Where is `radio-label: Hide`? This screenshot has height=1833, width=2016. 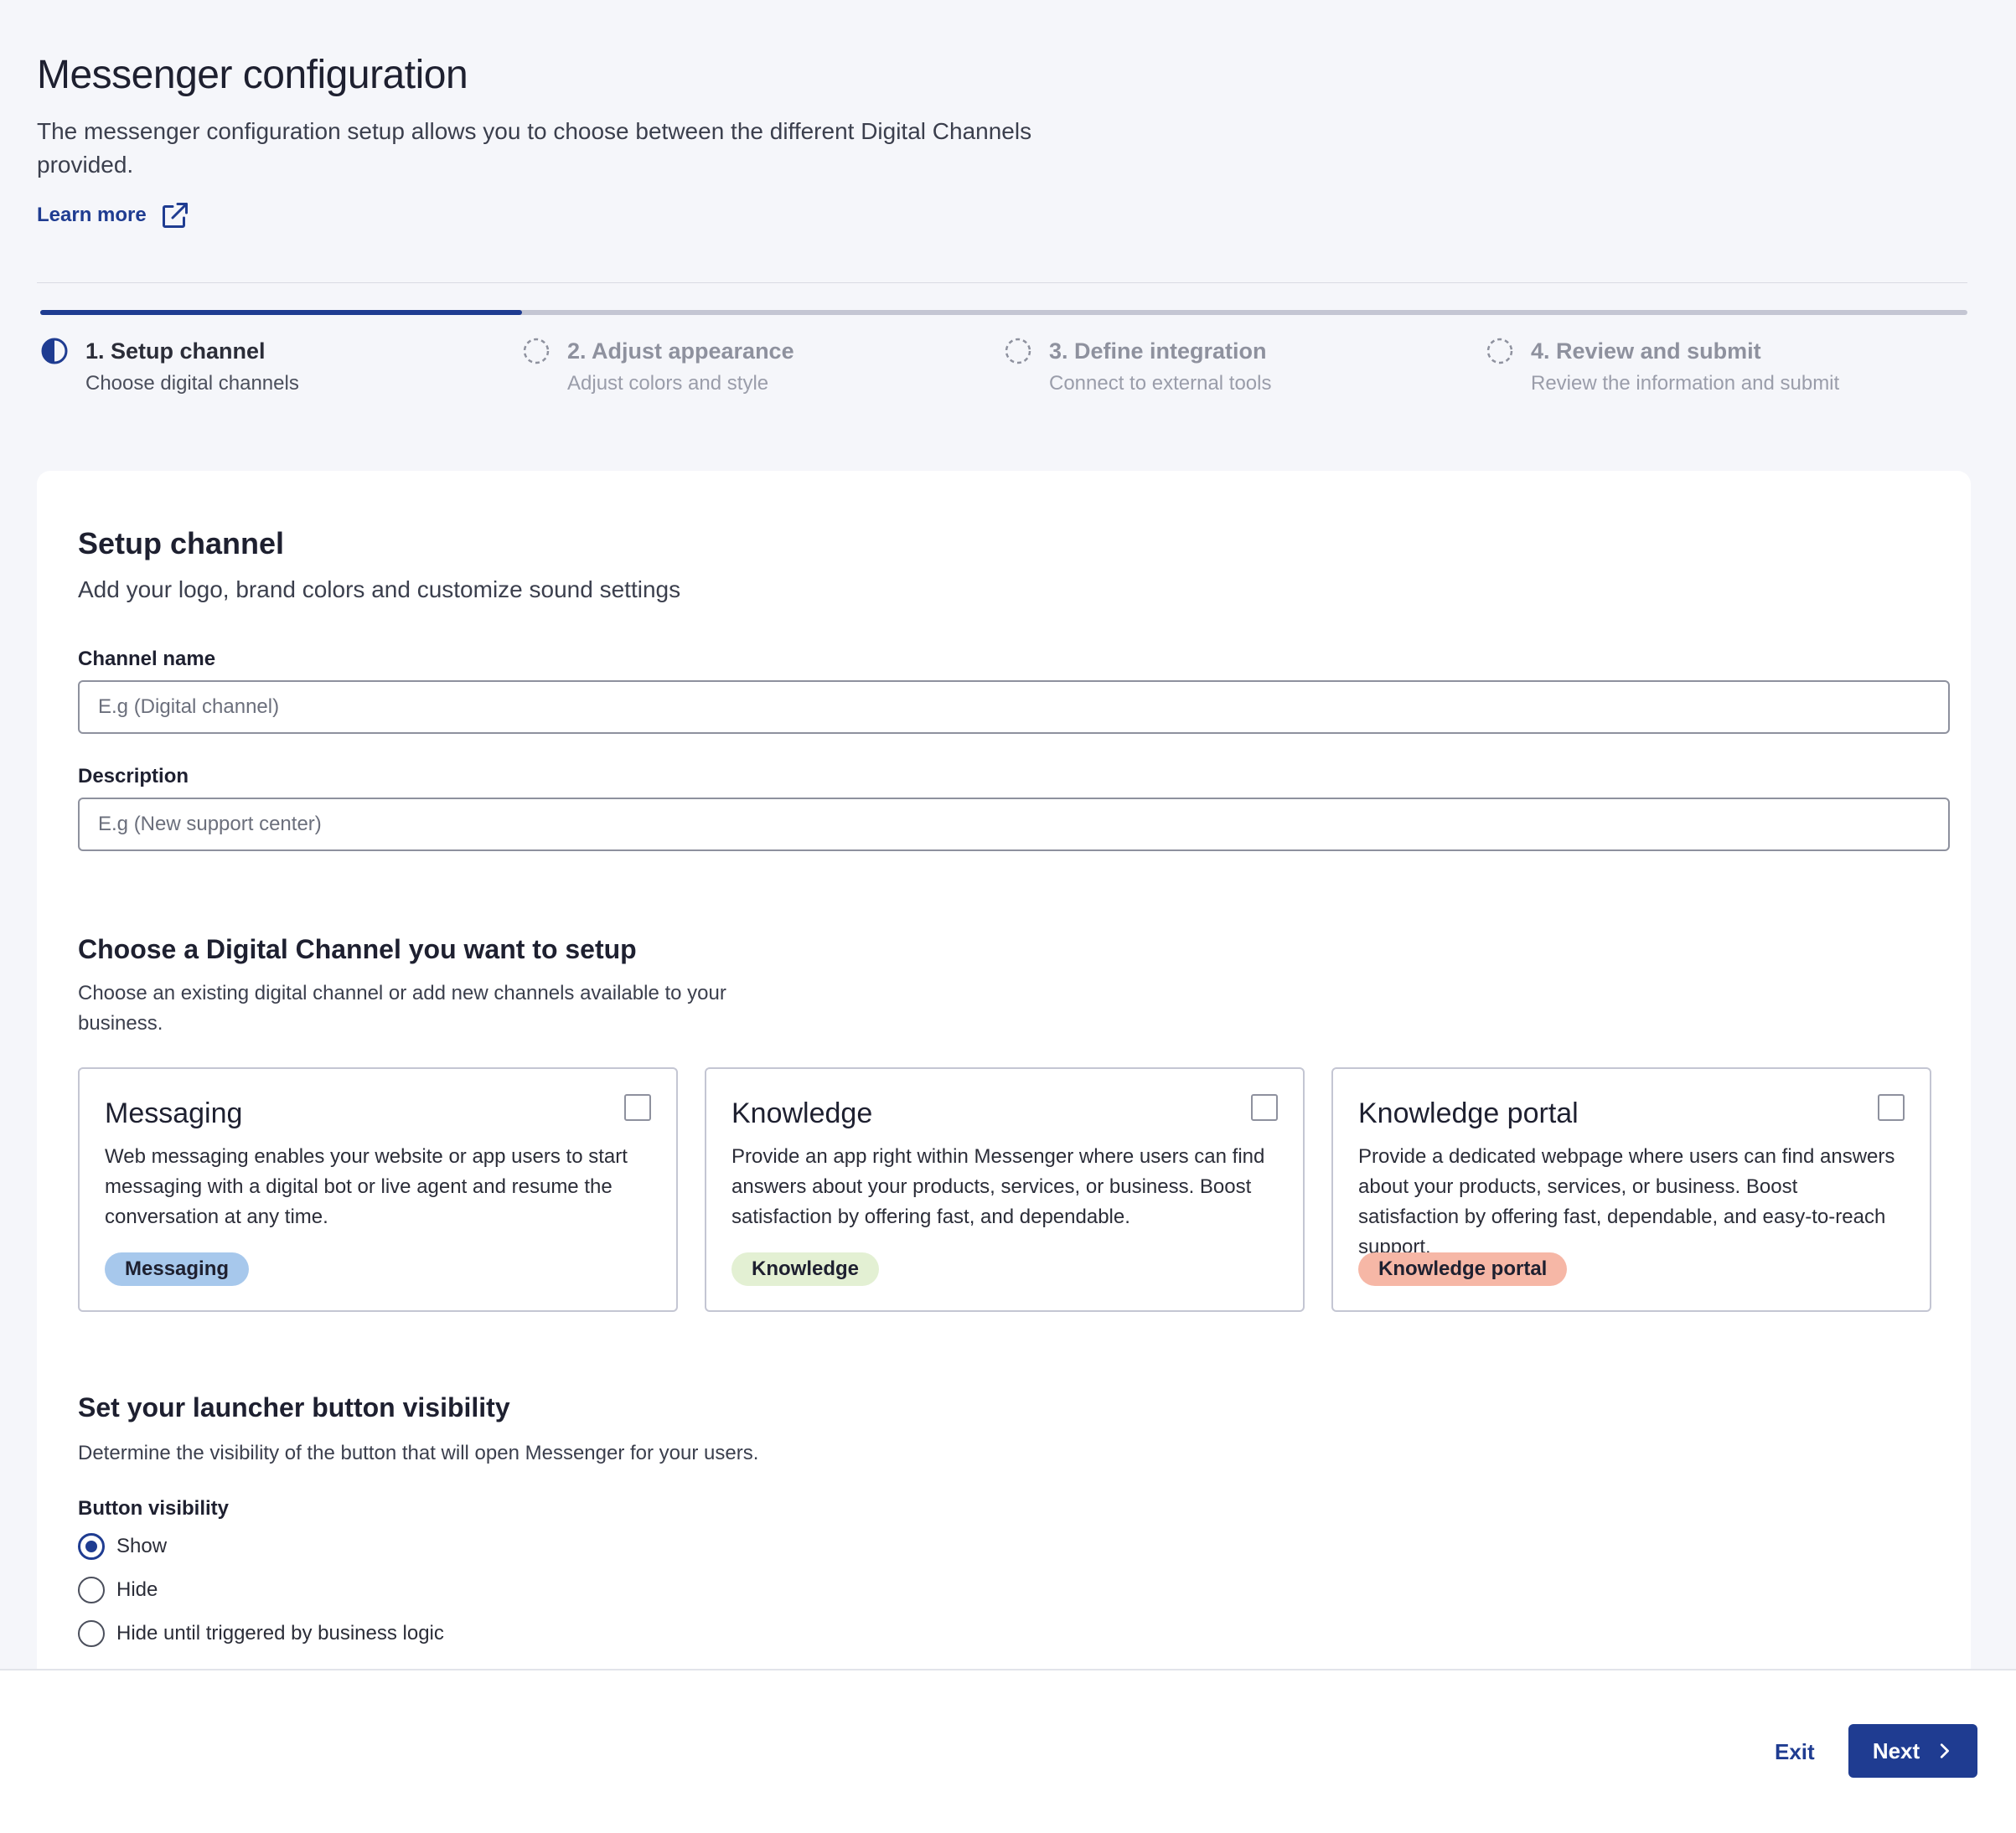
radio-label: Hide is located at coordinates (137, 1590).